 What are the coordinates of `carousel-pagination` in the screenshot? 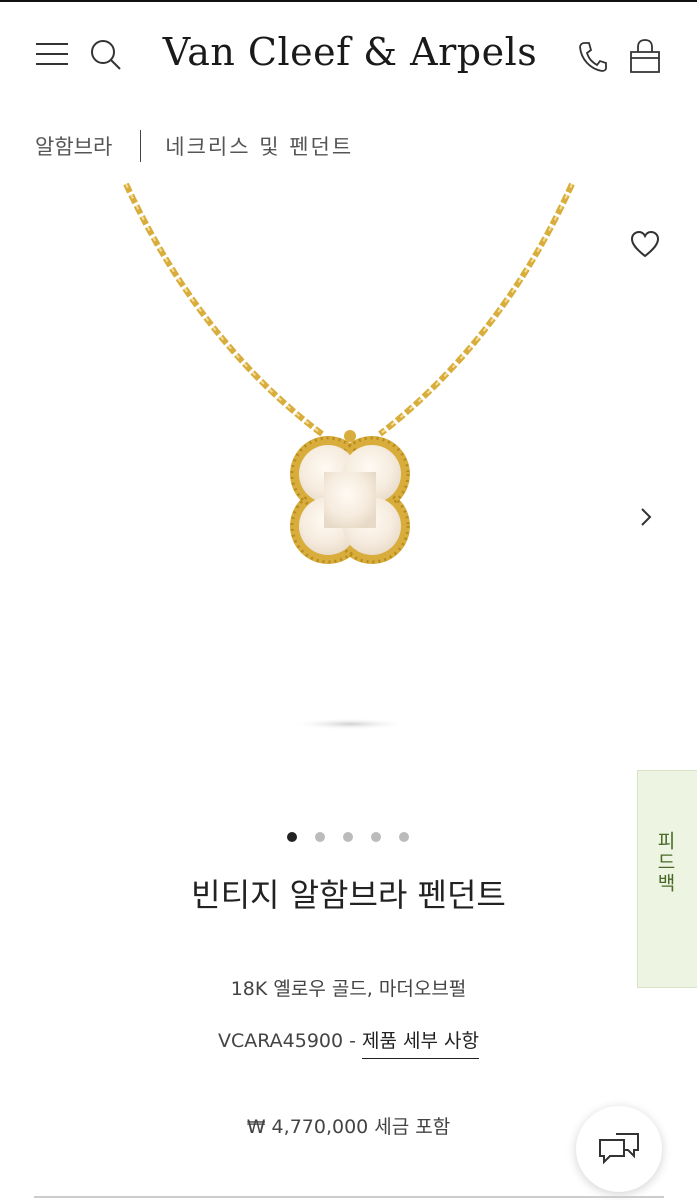 It's located at (348, 837).